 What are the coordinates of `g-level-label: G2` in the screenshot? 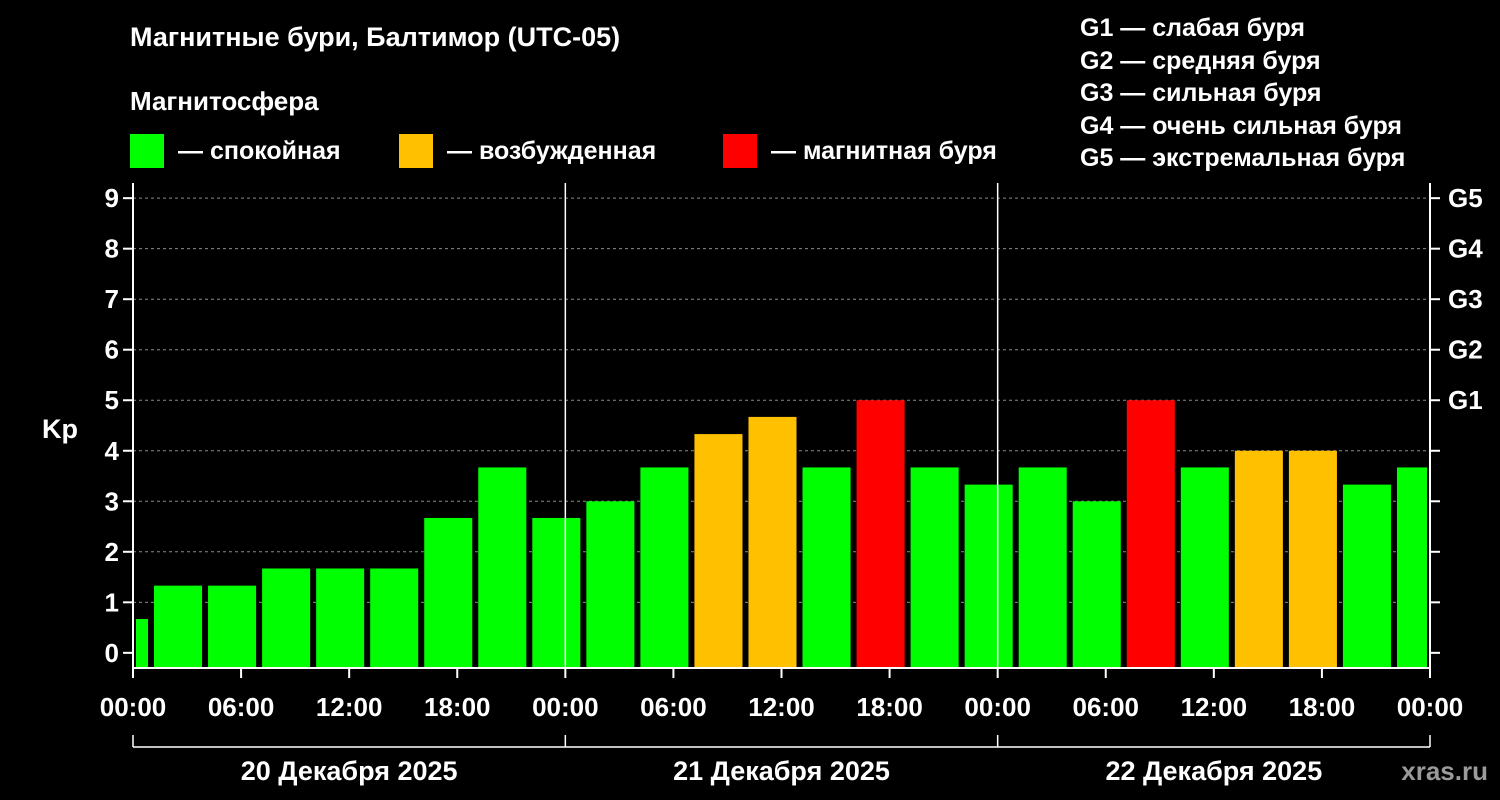 It's located at (1465, 350).